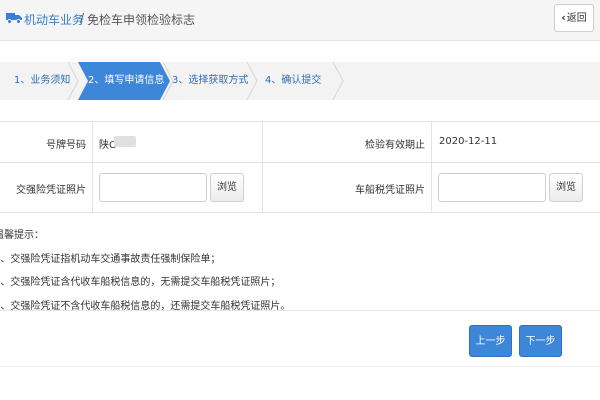 The height and width of the screenshot is (400, 600). Describe the element at coordinates (42, 80) in the screenshot. I see `step-1: 1、业务须知` at that location.